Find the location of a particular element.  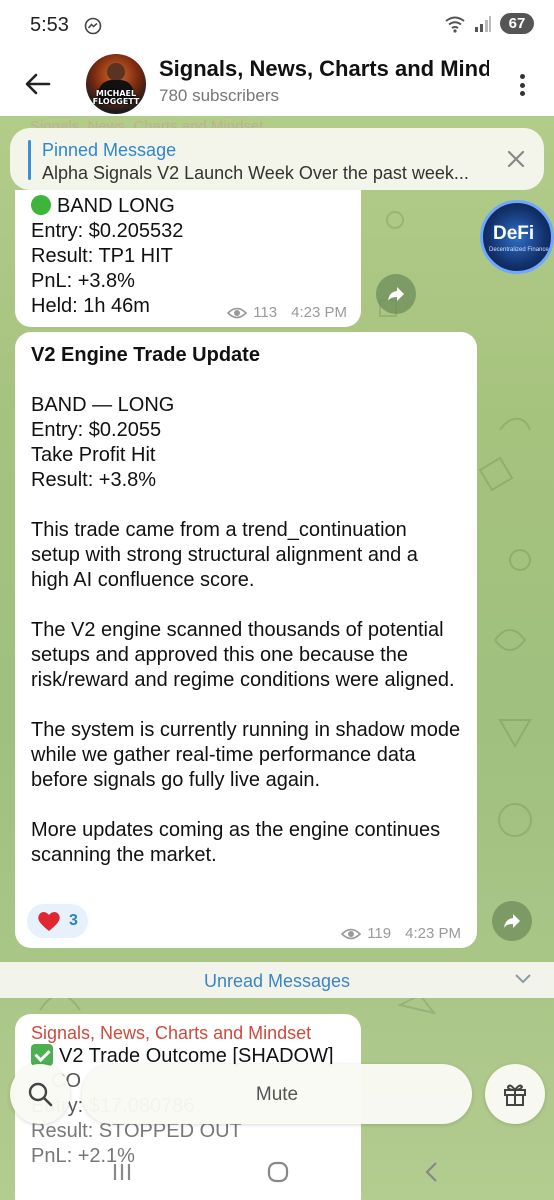

pinned-accent-bar is located at coordinates (29, 160).